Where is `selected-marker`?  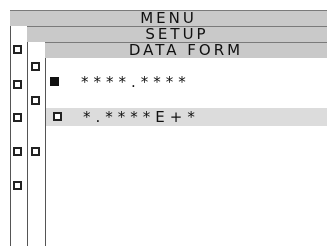
selected-marker is located at coordinates (54, 81).